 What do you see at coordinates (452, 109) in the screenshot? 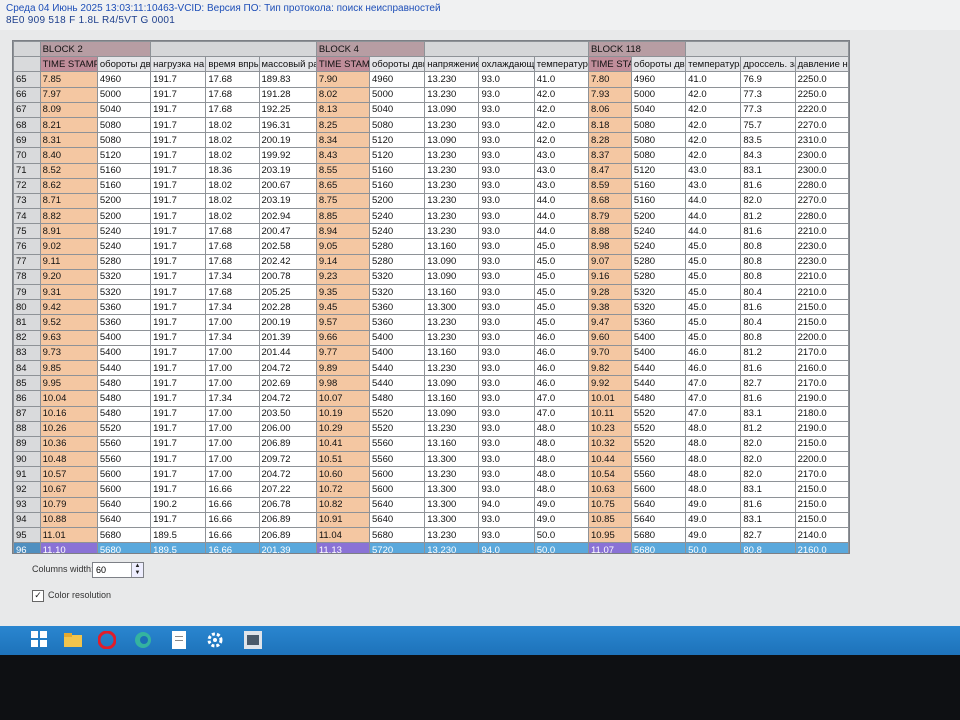
I see `value-cell: 13.090` at bounding box center [452, 109].